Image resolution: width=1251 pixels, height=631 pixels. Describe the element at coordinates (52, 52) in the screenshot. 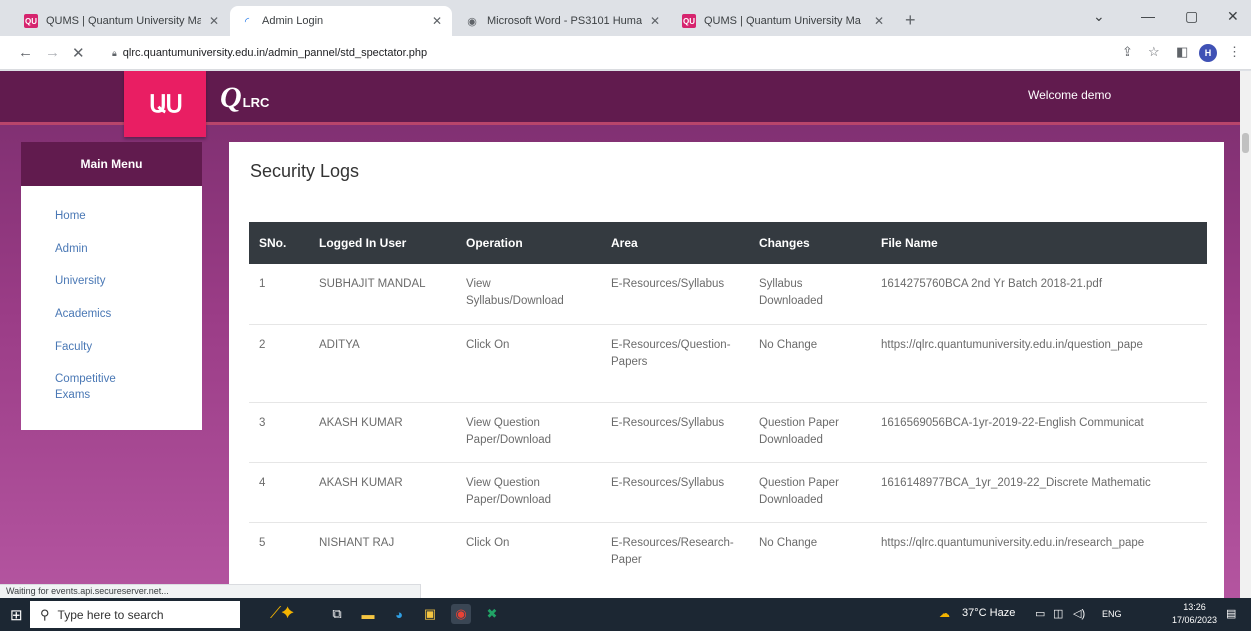

I see `forward-icon: →` at that location.